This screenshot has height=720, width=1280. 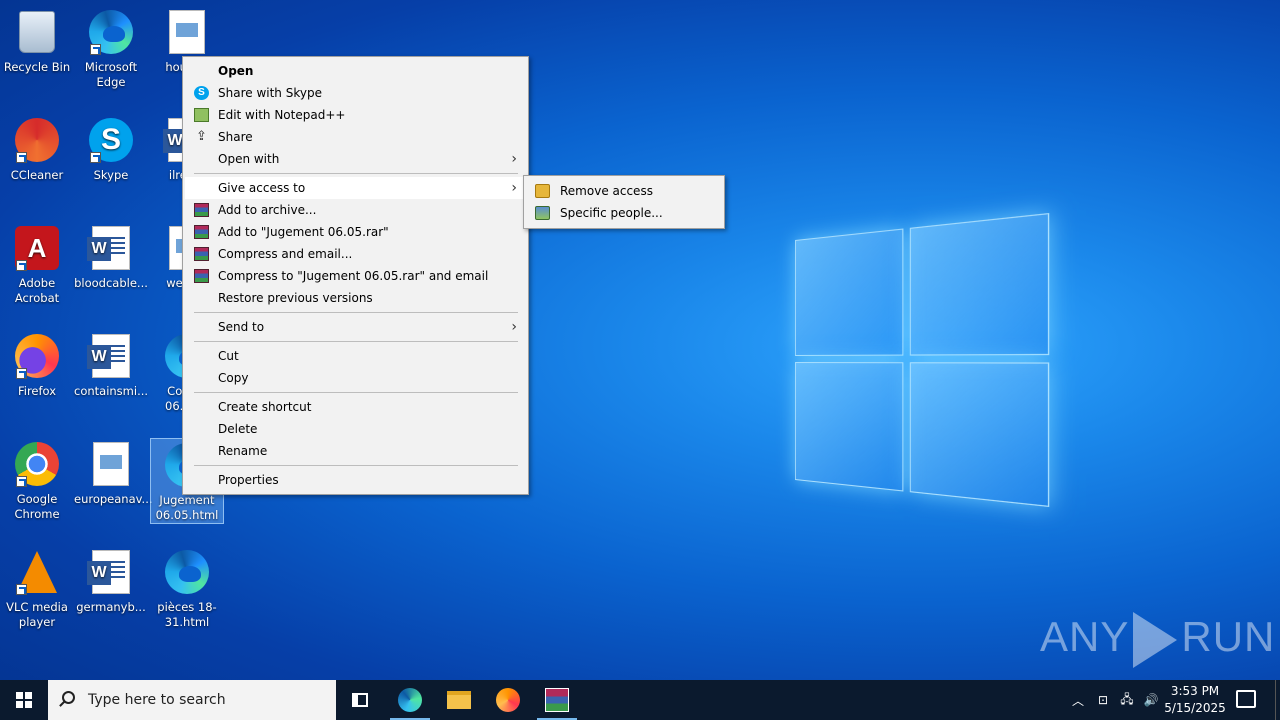 What do you see at coordinates (111, 148) in the screenshot?
I see `desktop-icon-skype: S Skype` at bounding box center [111, 148].